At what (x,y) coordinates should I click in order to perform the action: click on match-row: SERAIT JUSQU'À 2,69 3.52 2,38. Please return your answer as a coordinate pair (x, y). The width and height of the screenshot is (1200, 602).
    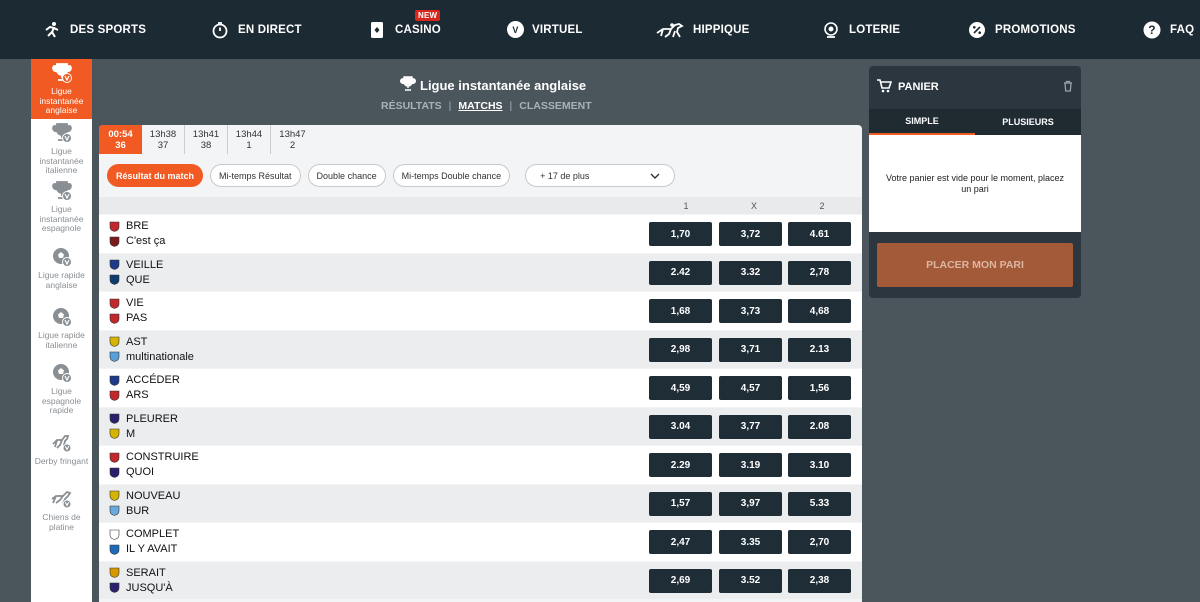
    Looking at the image, I should click on (480, 580).